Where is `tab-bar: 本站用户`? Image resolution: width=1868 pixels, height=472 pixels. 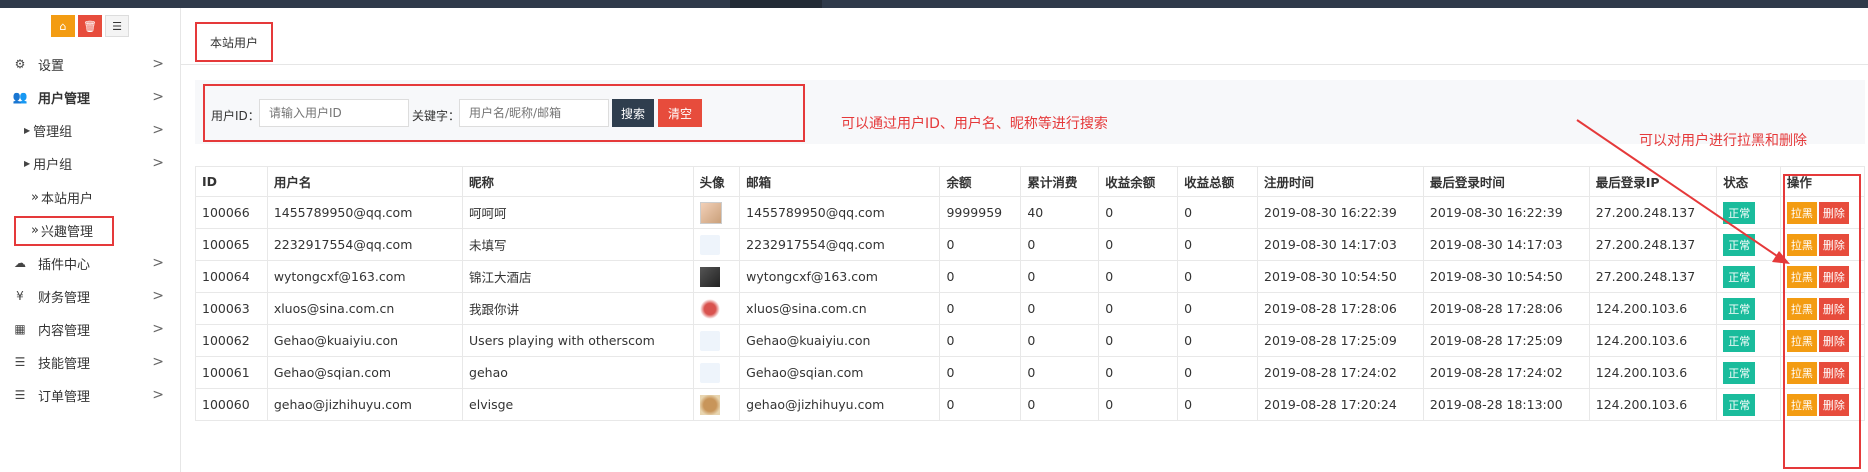 tab-bar: 本站用户 is located at coordinates (1024, 36).